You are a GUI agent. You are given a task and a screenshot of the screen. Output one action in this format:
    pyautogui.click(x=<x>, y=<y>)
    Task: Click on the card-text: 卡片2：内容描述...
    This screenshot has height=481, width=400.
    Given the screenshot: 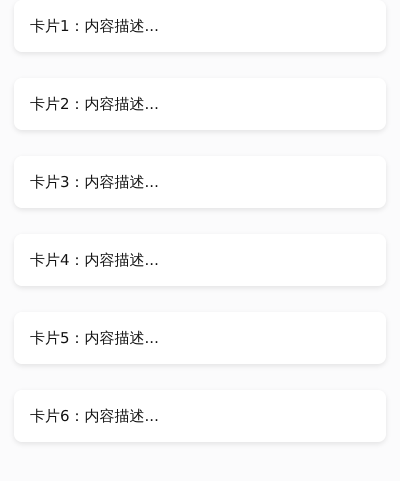 What is the action you would take?
    pyautogui.click(x=94, y=104)
    